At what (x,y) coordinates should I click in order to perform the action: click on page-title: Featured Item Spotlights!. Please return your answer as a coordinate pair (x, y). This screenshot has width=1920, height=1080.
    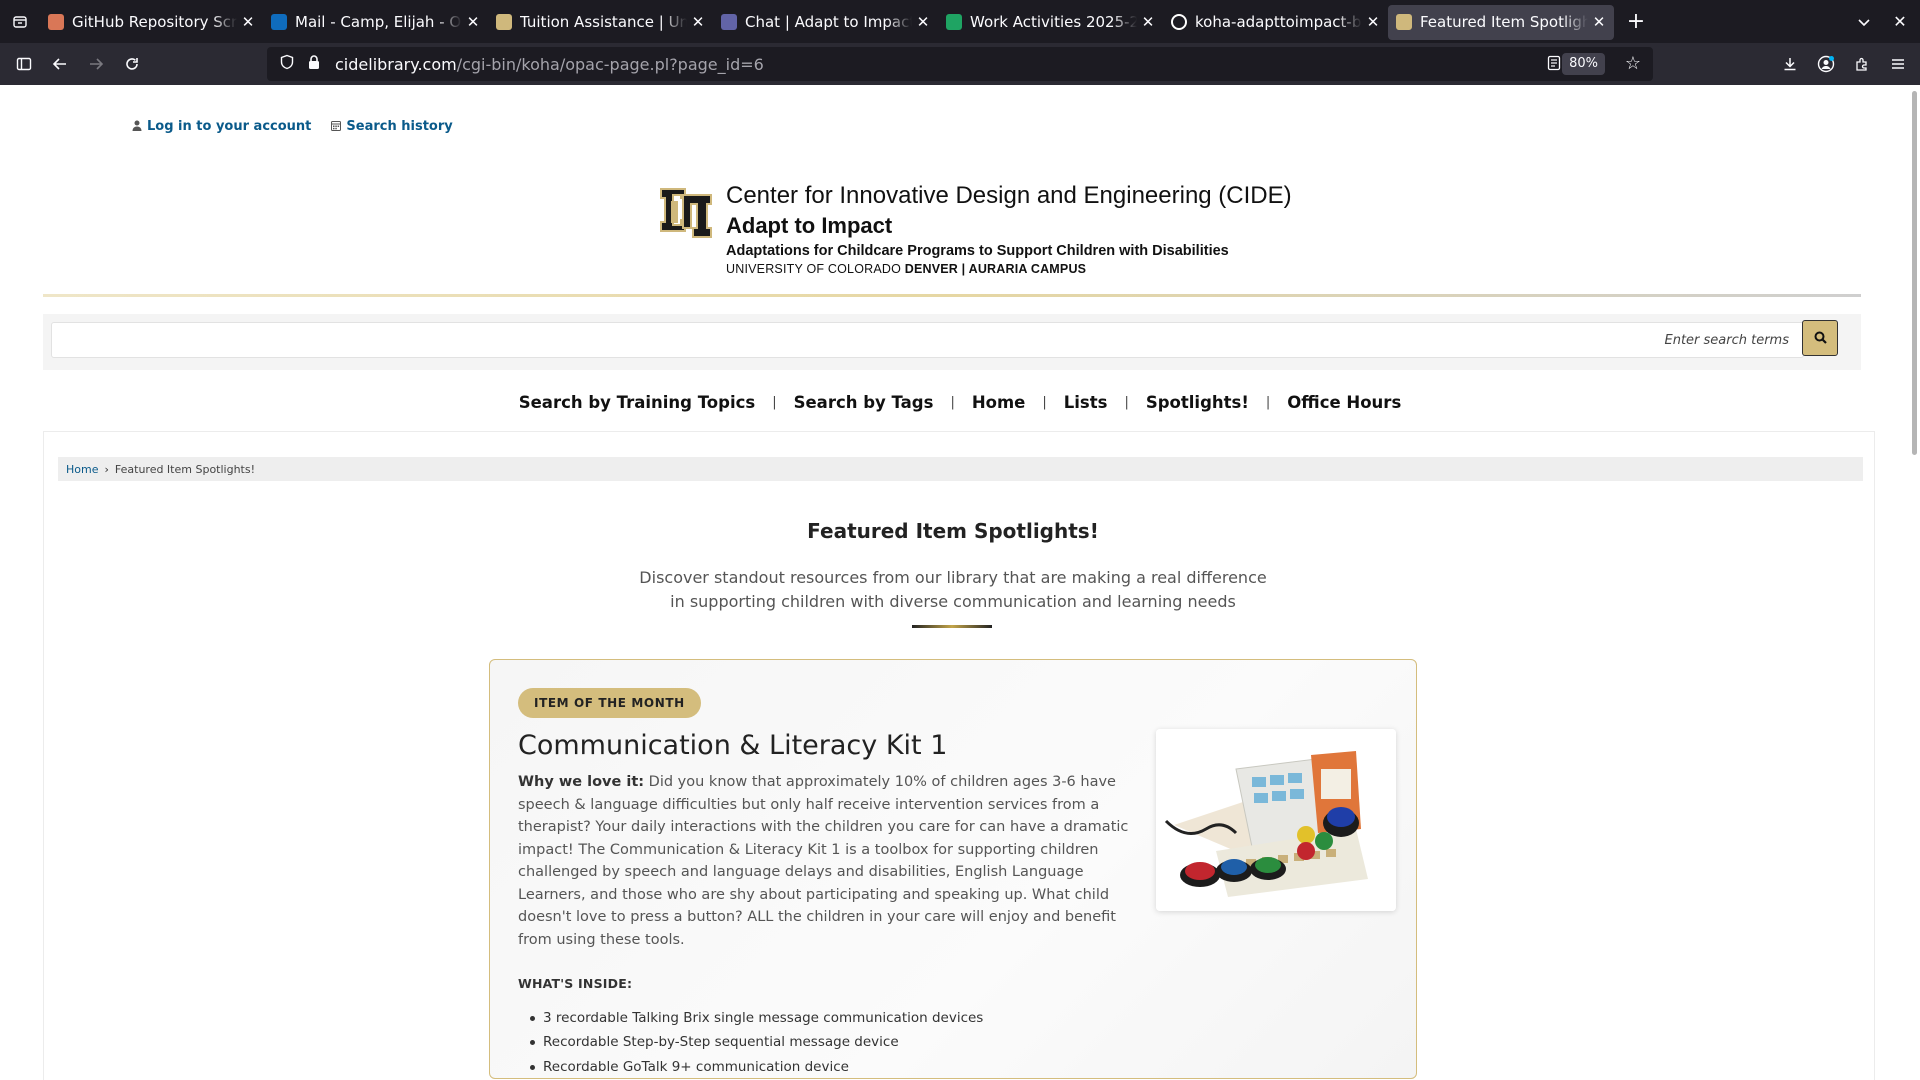
    Looking at the image, I should click on (953, 531).